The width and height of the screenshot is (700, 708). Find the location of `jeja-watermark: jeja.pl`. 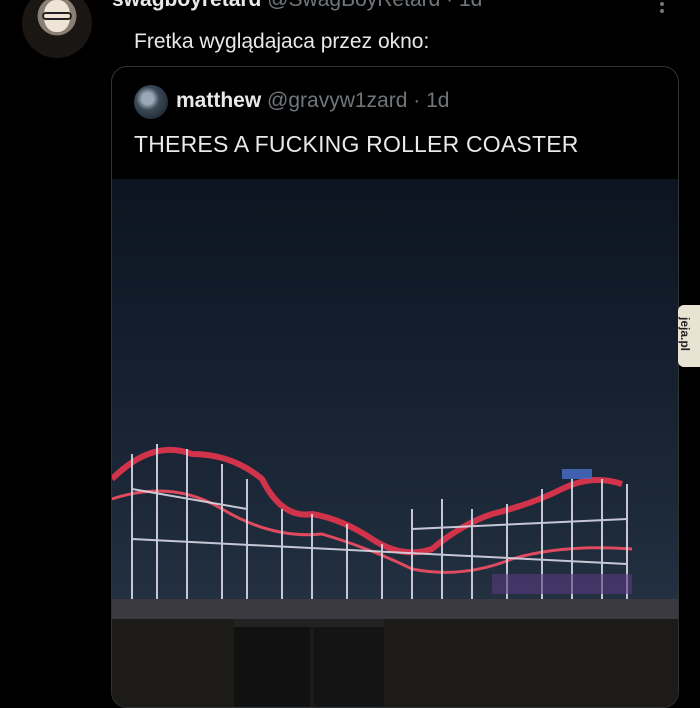

jeja-watermark: jeja.pl is located at coordinates (689, 336).